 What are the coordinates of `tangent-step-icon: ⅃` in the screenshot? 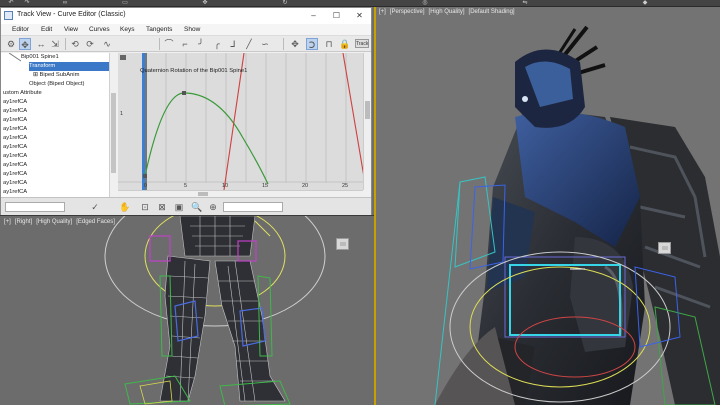 It's located at (233, 44).